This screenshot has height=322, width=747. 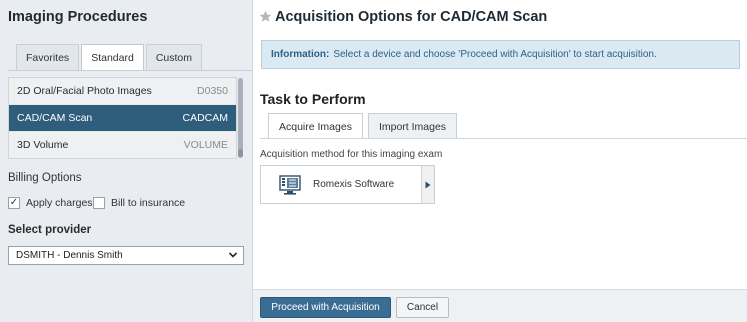 What do you see at coordinates (313, 99) in the screenshot?
I see `task-heading: Task to Perform` at bounding box center [313, 99].